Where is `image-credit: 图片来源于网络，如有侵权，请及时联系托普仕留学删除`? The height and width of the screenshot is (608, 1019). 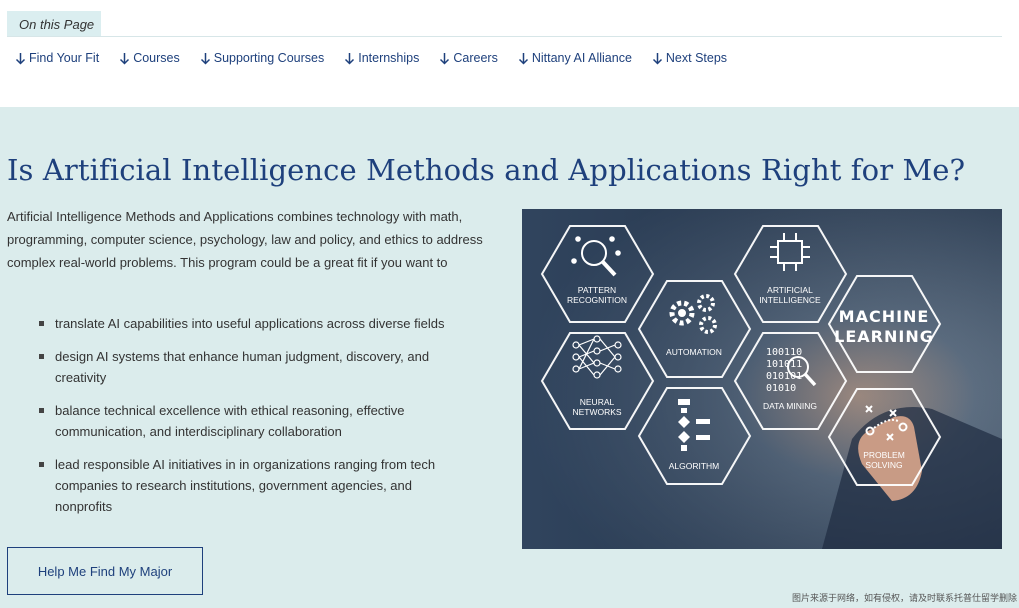
image-credit: 图片来源于网络，如有侵权，请及时联系托普仕留学删除 is located at coordinates (904, 599).